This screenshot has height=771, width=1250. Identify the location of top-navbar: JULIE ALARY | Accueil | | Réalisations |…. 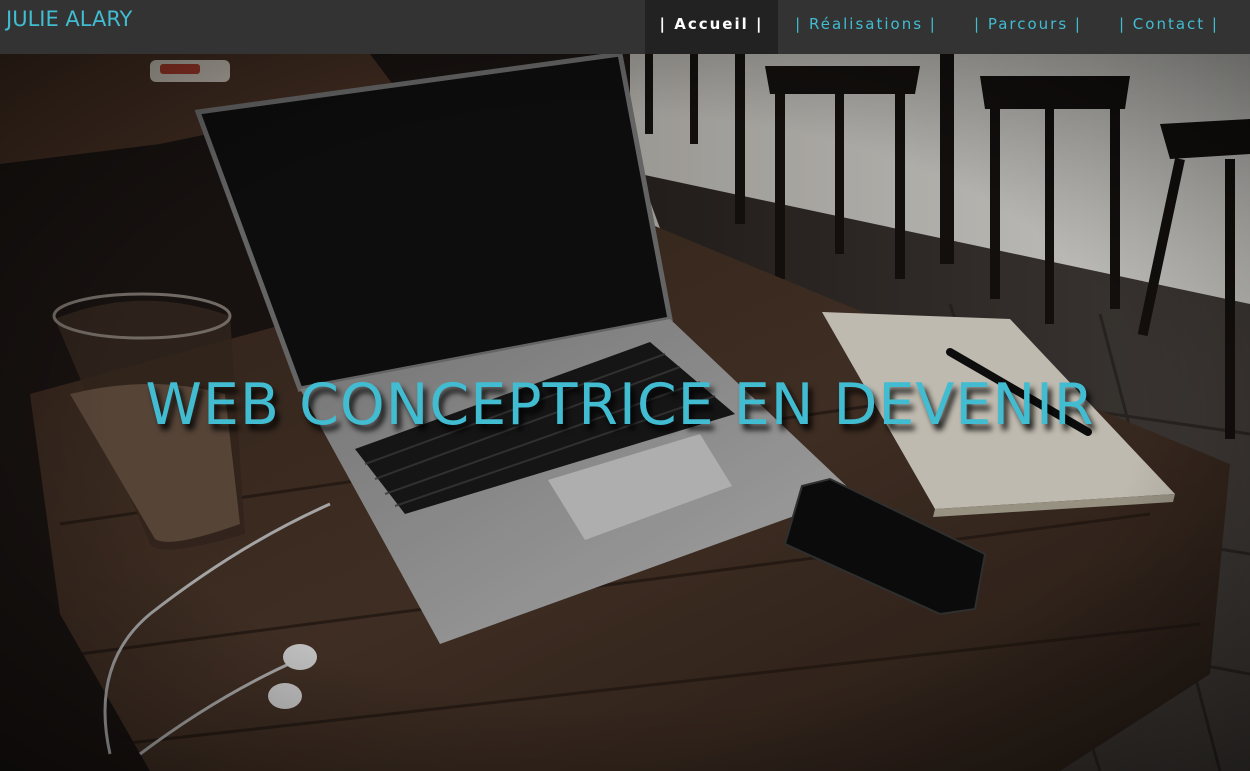
(625, 27).